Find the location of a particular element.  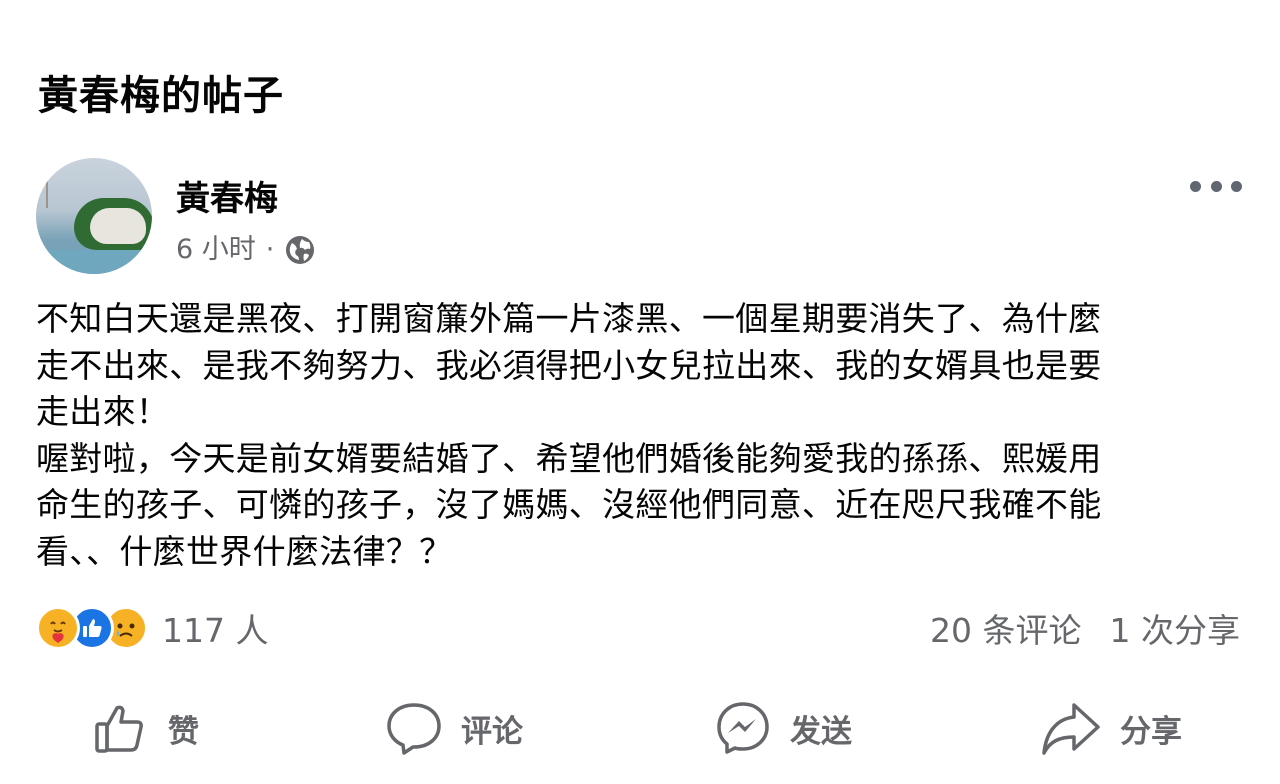

share-button: 分享 is located at coordinates (1111, 728).